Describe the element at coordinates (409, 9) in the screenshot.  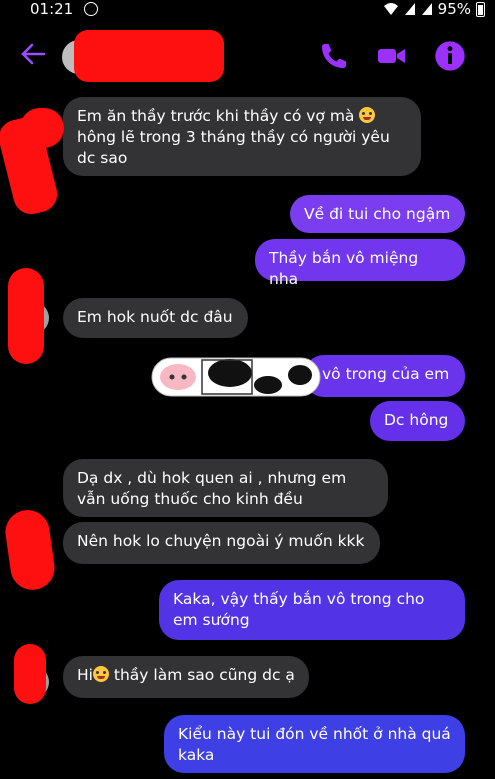
I see `signal-icon` at that location.